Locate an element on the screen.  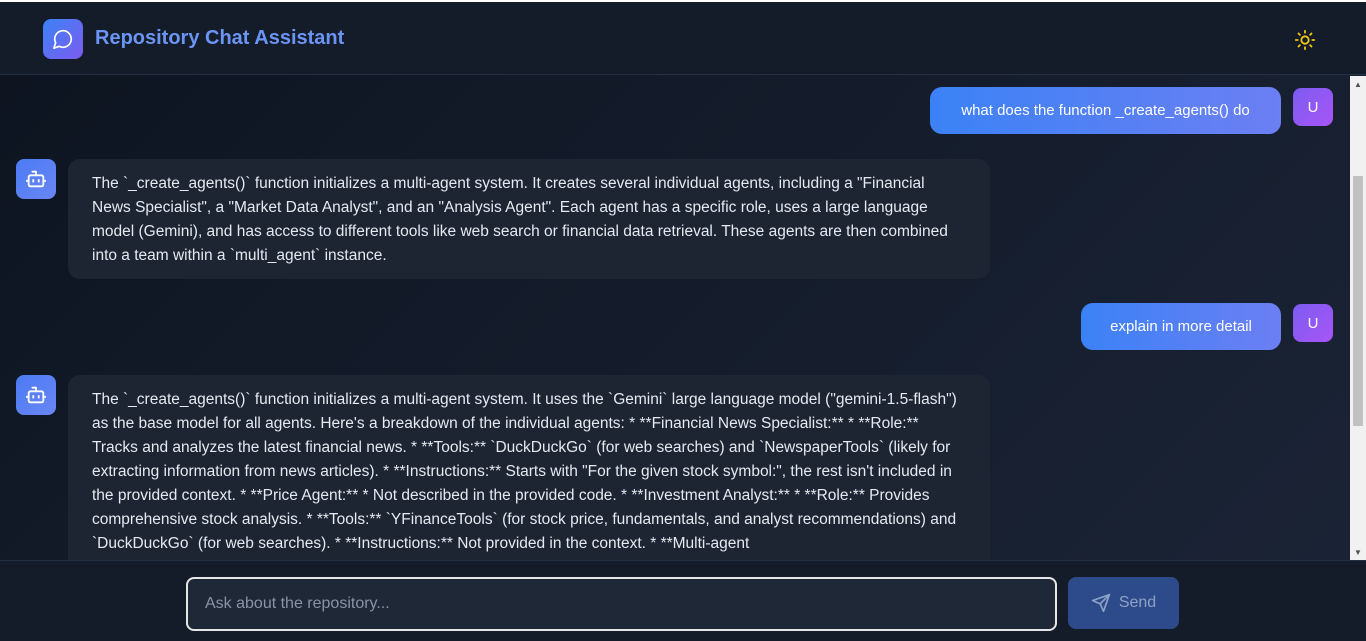
composer-bar: Send is located at coordinates (683, 600).